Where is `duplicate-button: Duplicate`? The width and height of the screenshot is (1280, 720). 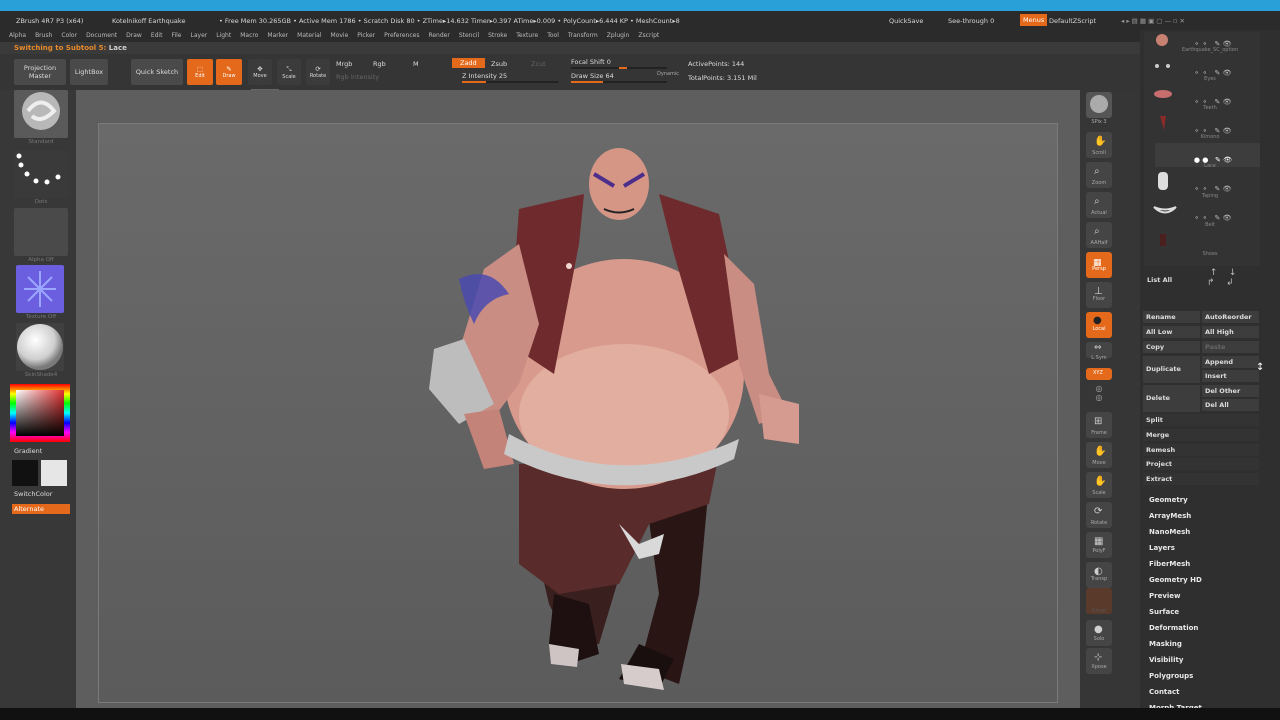 duplicate-button: Duplicate is located at coordinates (1171, 369).